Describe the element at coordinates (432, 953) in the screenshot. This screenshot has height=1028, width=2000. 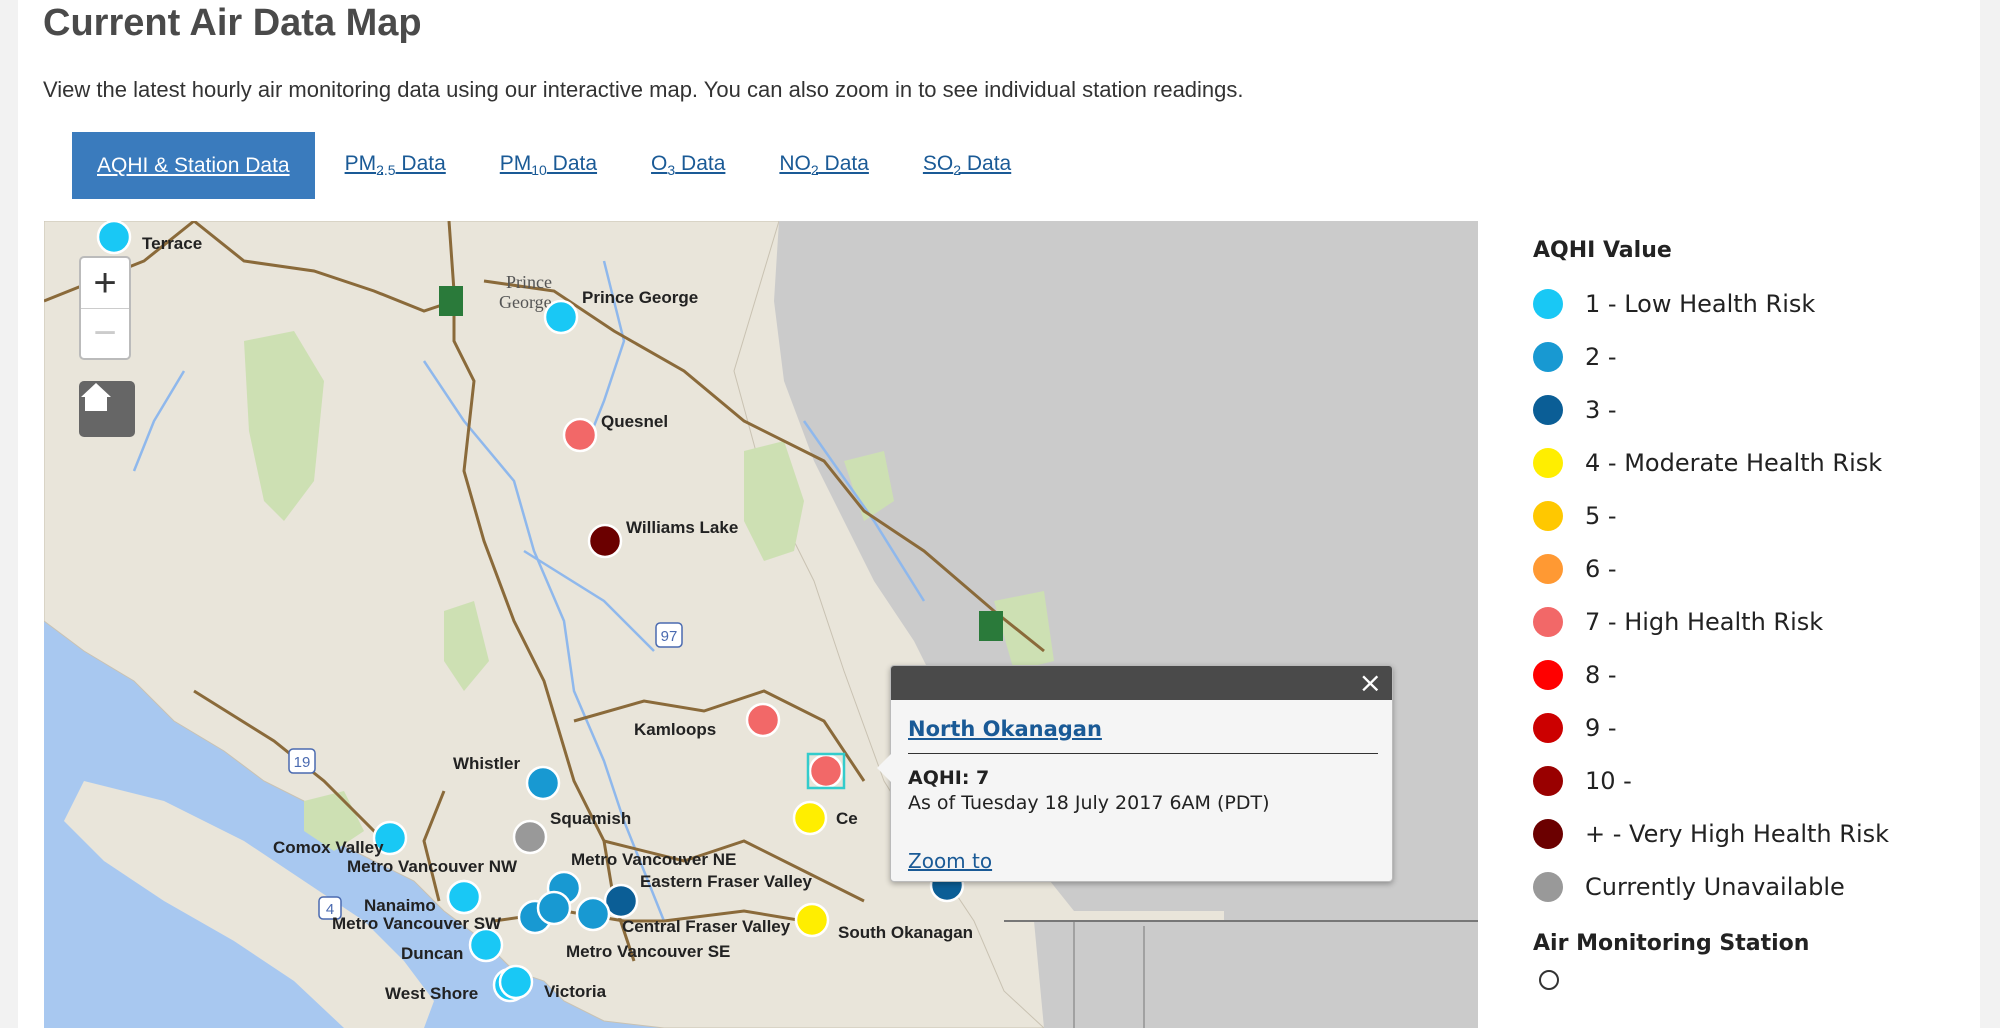
I see `station-label: Duncan` at that location.